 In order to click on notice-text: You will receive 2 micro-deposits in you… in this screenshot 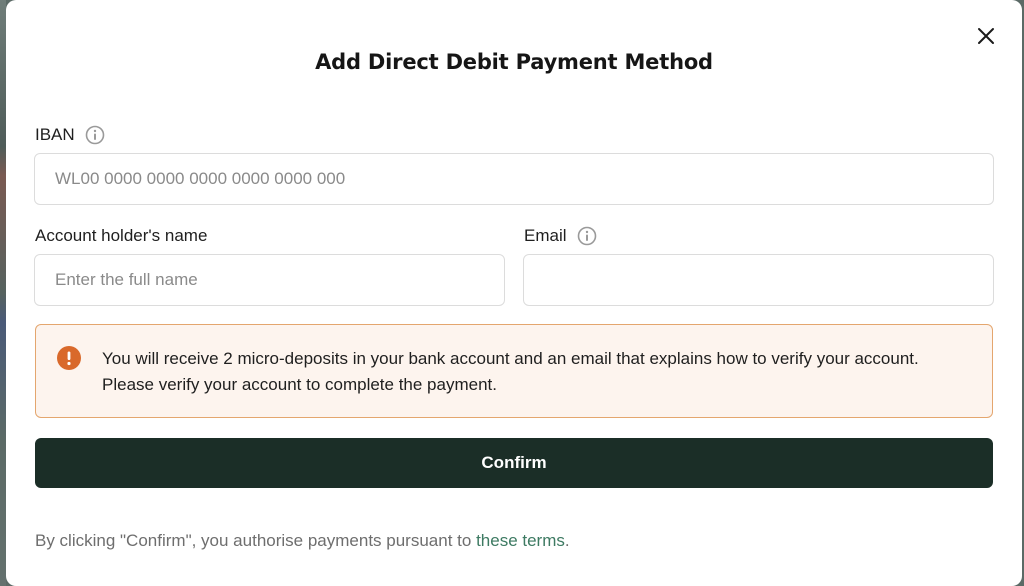, I will do `click(510, 371)`.